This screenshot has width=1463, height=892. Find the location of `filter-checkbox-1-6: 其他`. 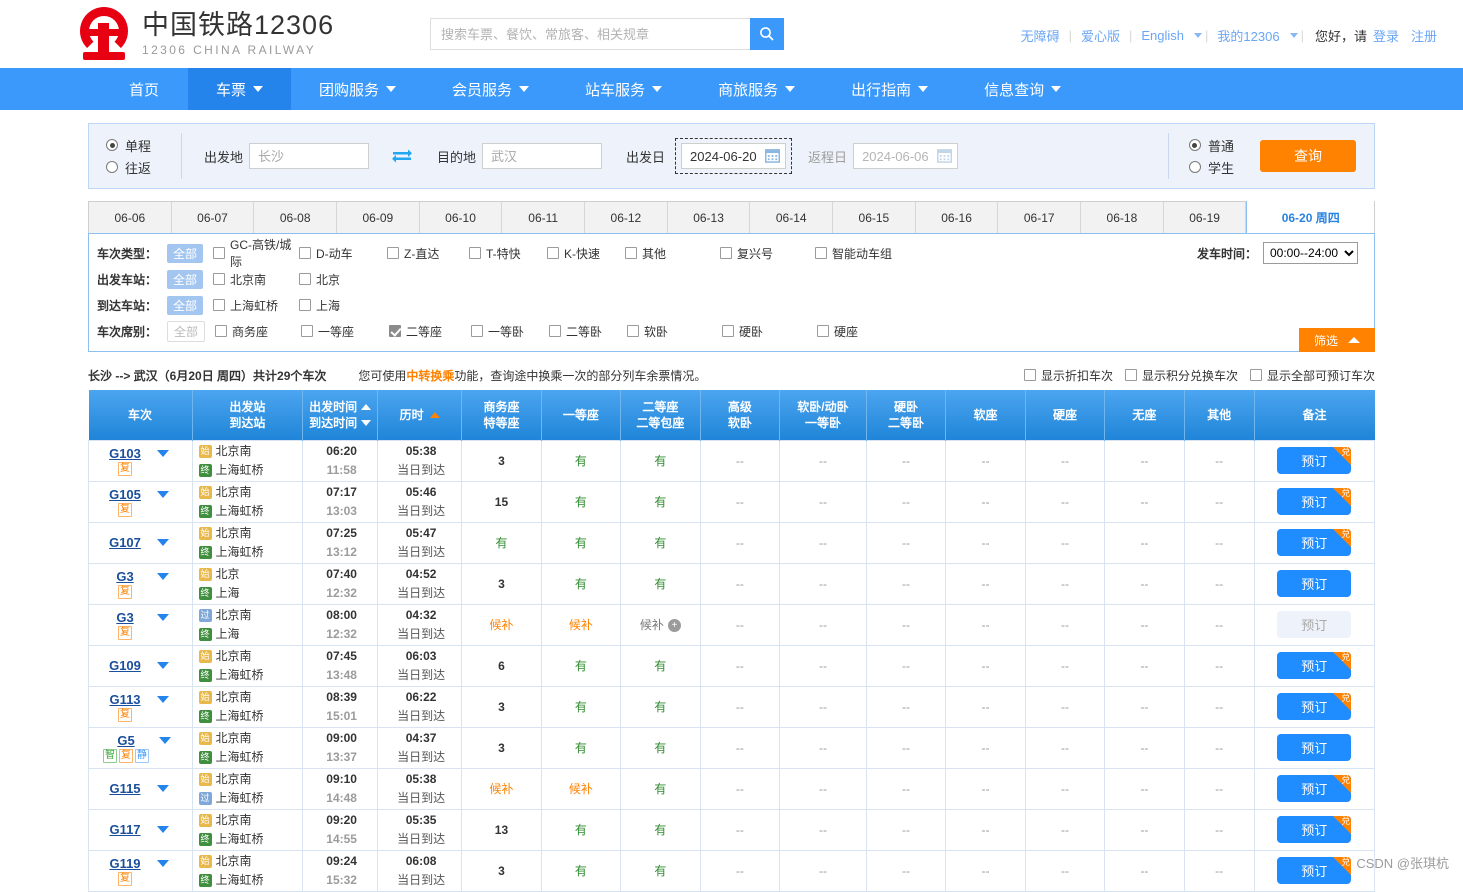

filter-checkbox-1-6: 其他 is located at coordinates (672, 253).